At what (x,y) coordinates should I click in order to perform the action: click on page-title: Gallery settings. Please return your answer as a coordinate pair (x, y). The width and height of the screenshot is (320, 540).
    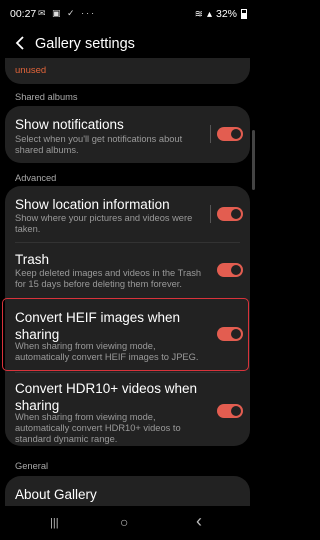
    Looking at the image, I should click on (85, 44).